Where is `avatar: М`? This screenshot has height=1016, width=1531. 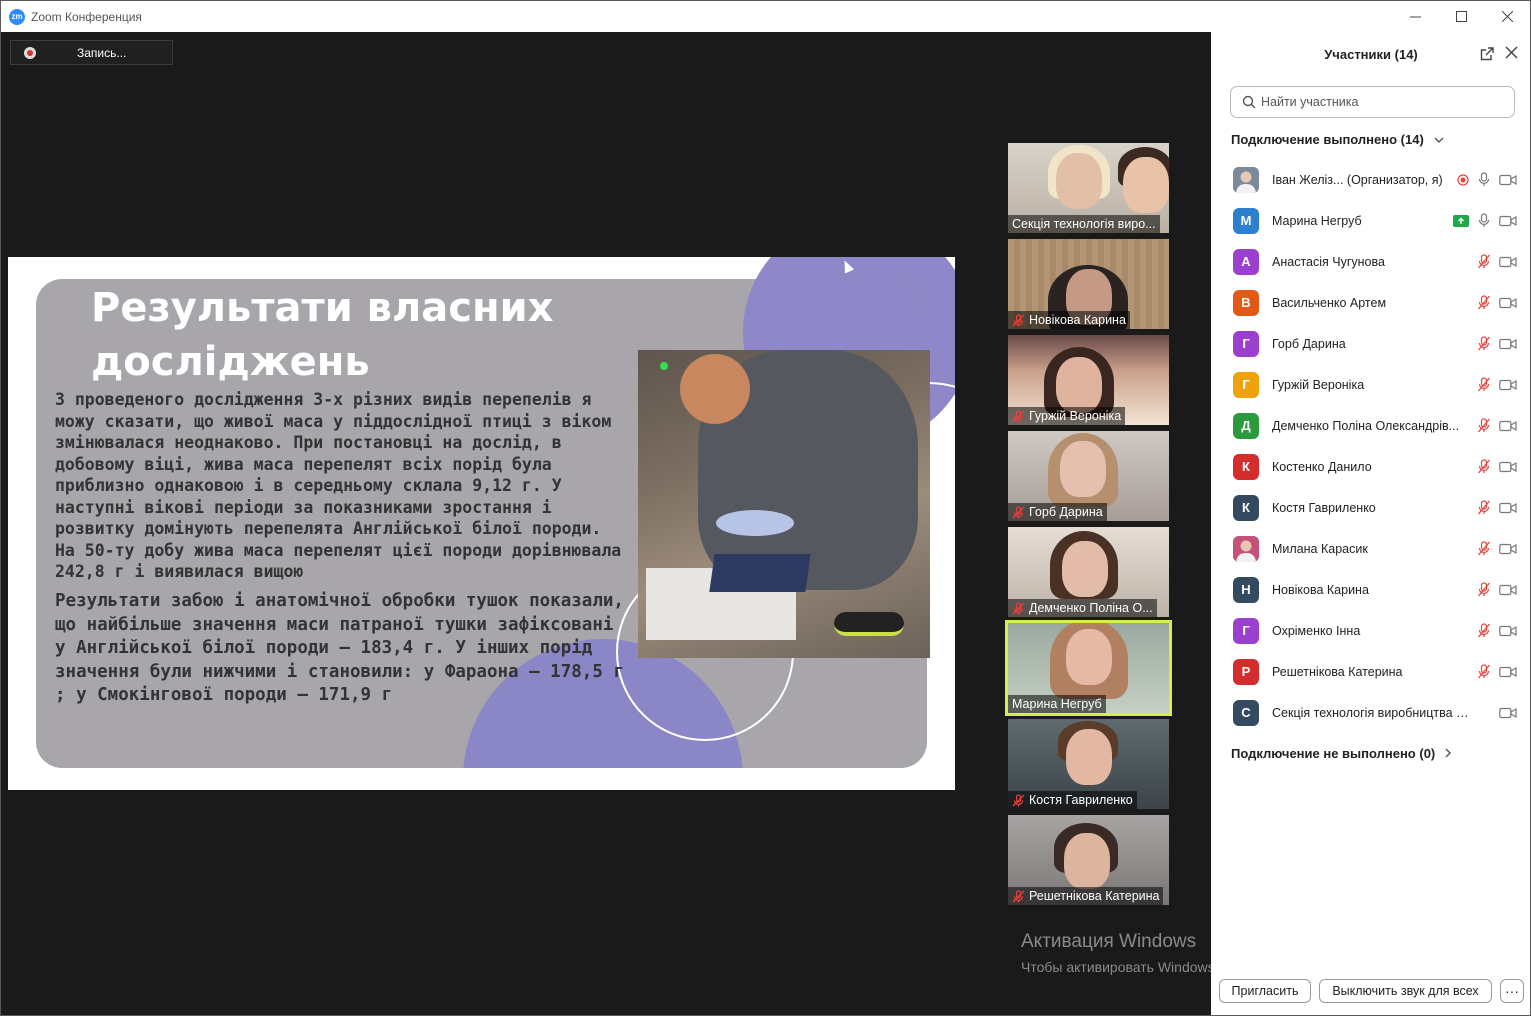
avatar: М is located at coordinates (1246, 220).